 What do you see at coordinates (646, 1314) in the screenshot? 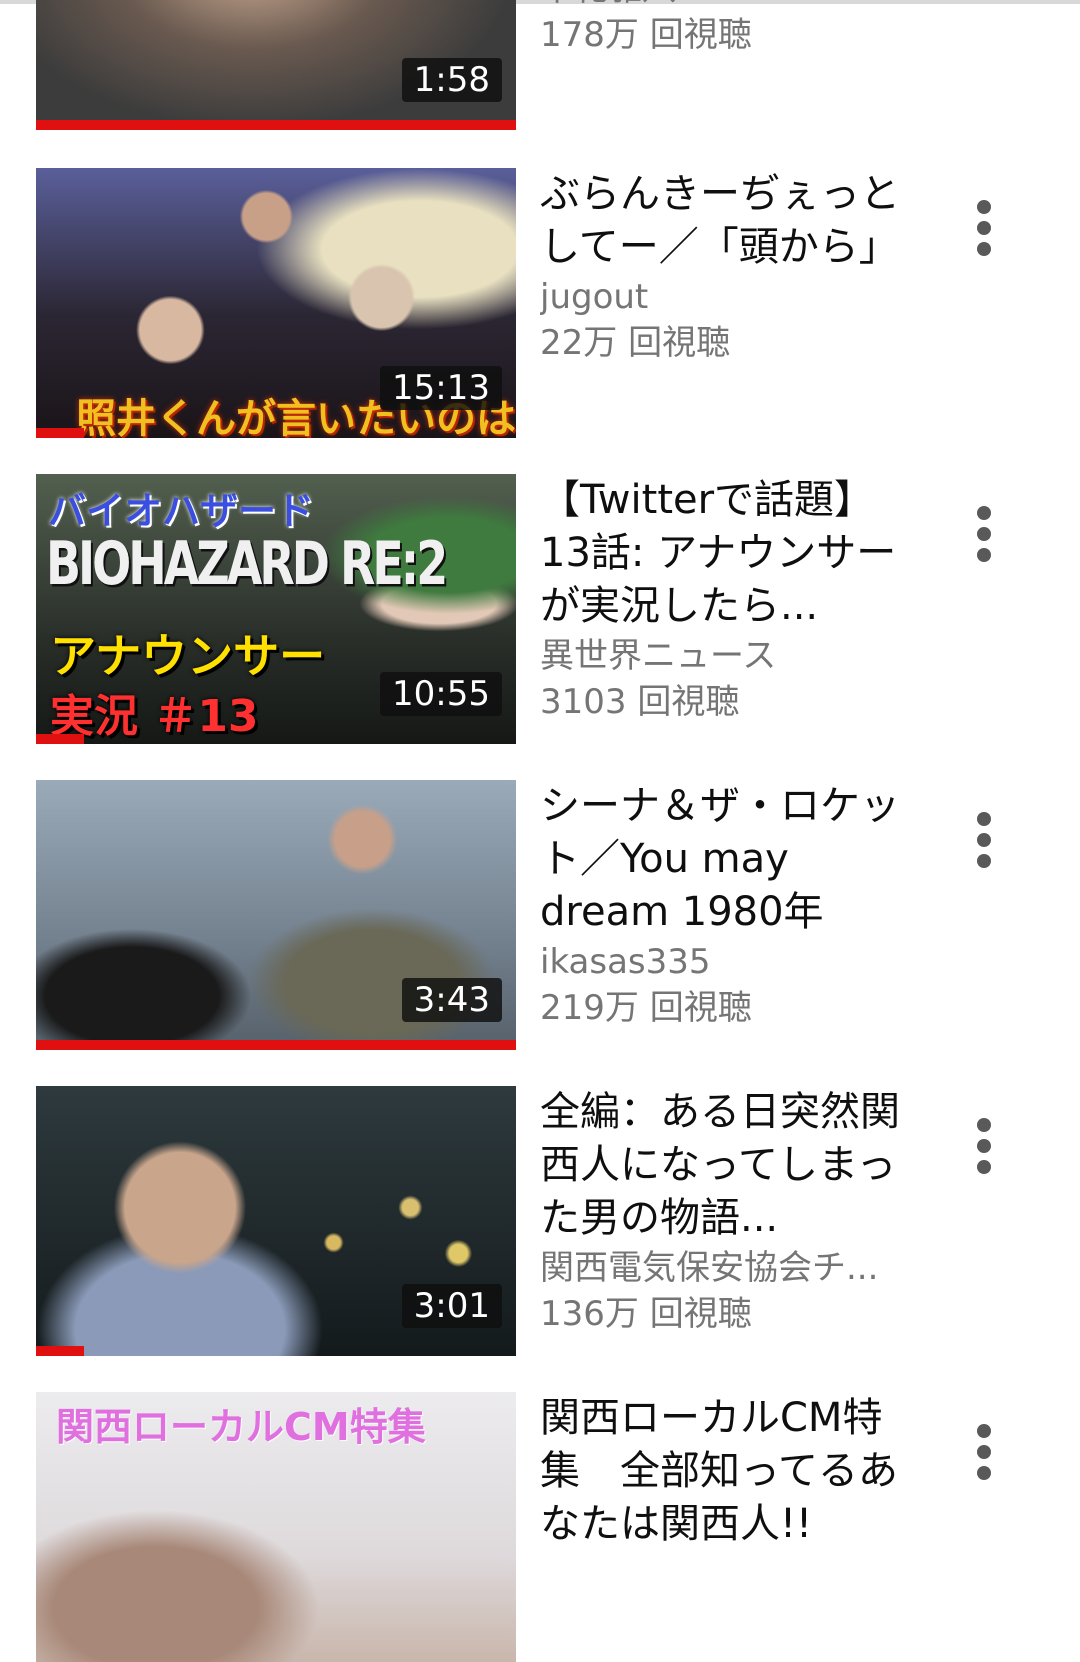
I see `view-count: 136万 回視聴` at bounding box center [646, 1314].